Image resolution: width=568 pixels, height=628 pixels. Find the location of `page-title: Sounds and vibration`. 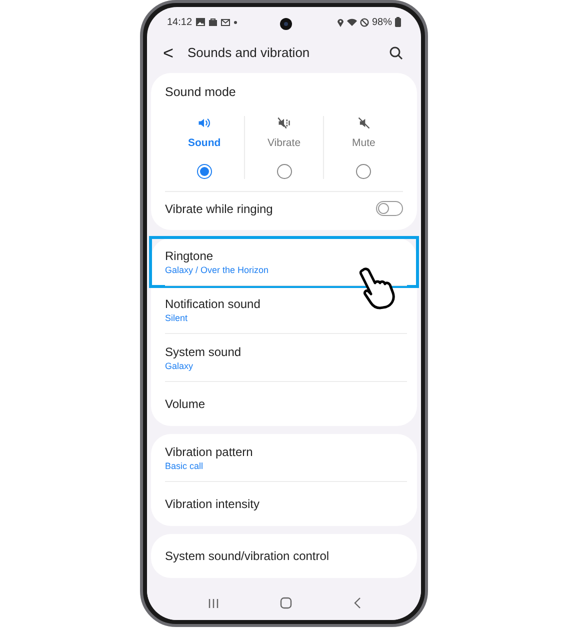

page-title: Sounds and vibration is located at coordinates (249, 53).